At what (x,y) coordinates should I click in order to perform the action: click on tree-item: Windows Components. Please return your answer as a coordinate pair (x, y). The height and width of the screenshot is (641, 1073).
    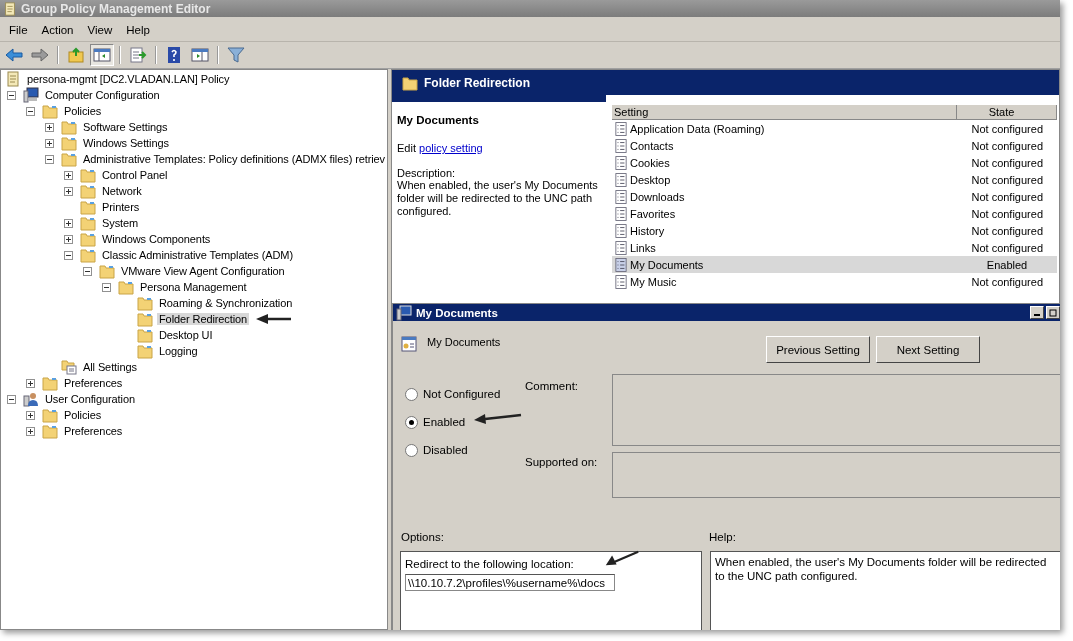
    Looking at the image, I should click on (156, 239).